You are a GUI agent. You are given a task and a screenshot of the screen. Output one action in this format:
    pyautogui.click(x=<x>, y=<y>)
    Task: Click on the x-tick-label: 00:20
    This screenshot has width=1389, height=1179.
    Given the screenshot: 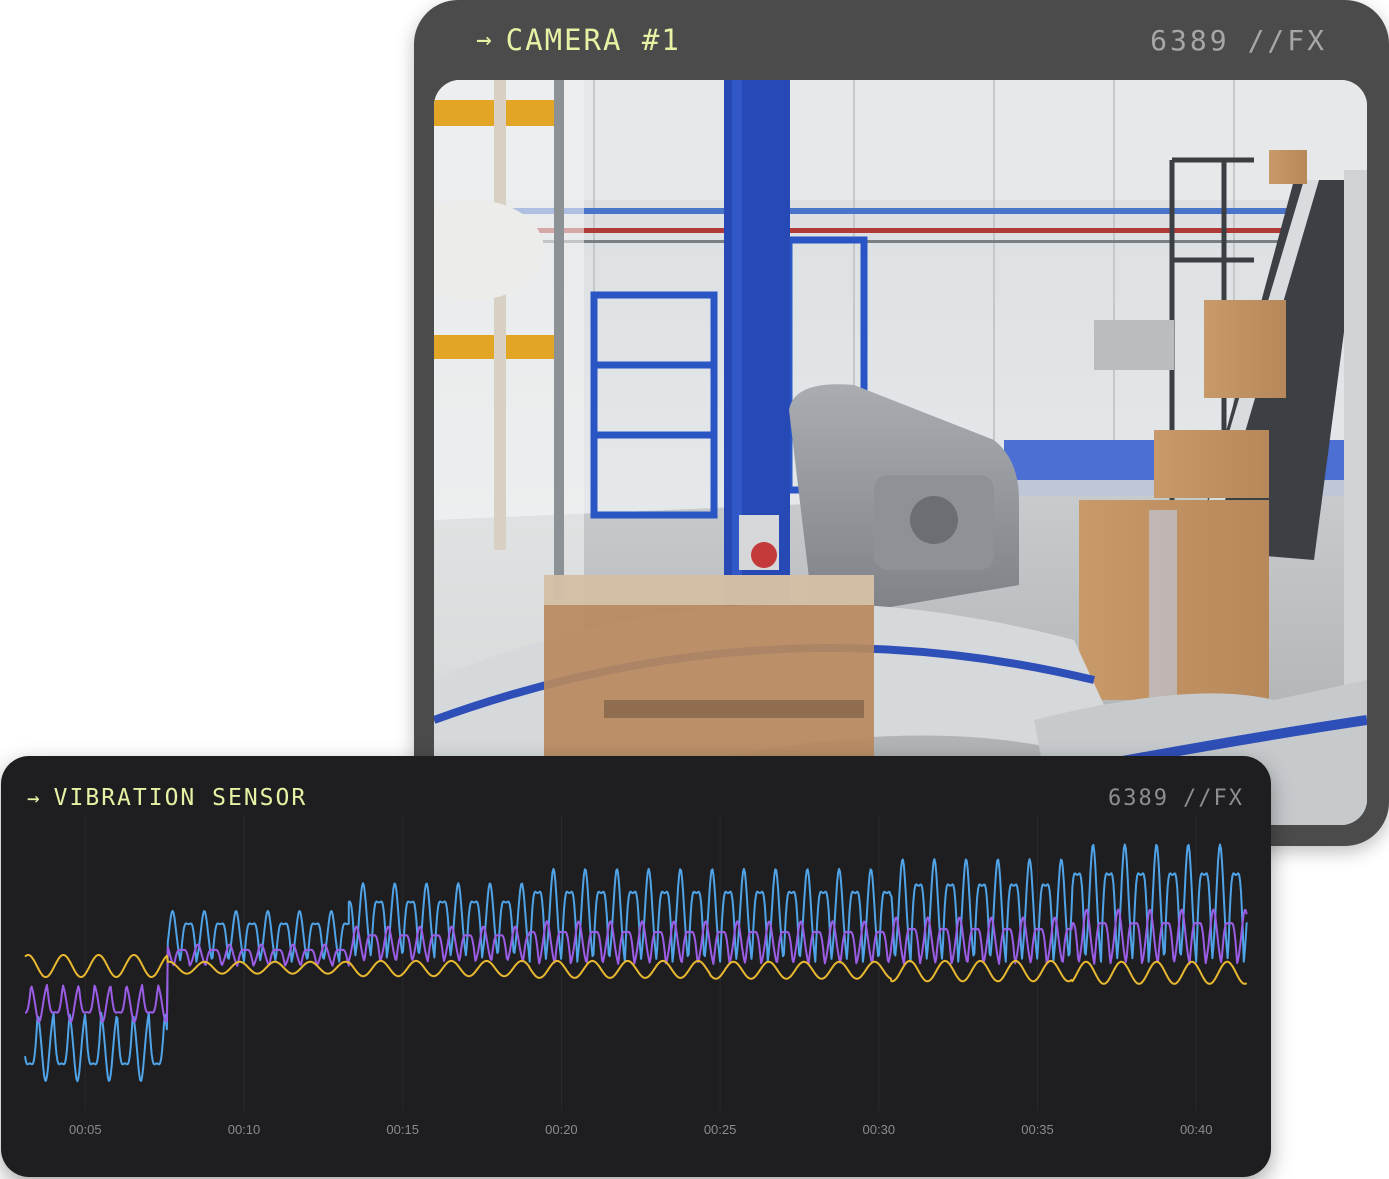 What is the action you would take?
    pyautogui.click(x=561, y=1129)
    